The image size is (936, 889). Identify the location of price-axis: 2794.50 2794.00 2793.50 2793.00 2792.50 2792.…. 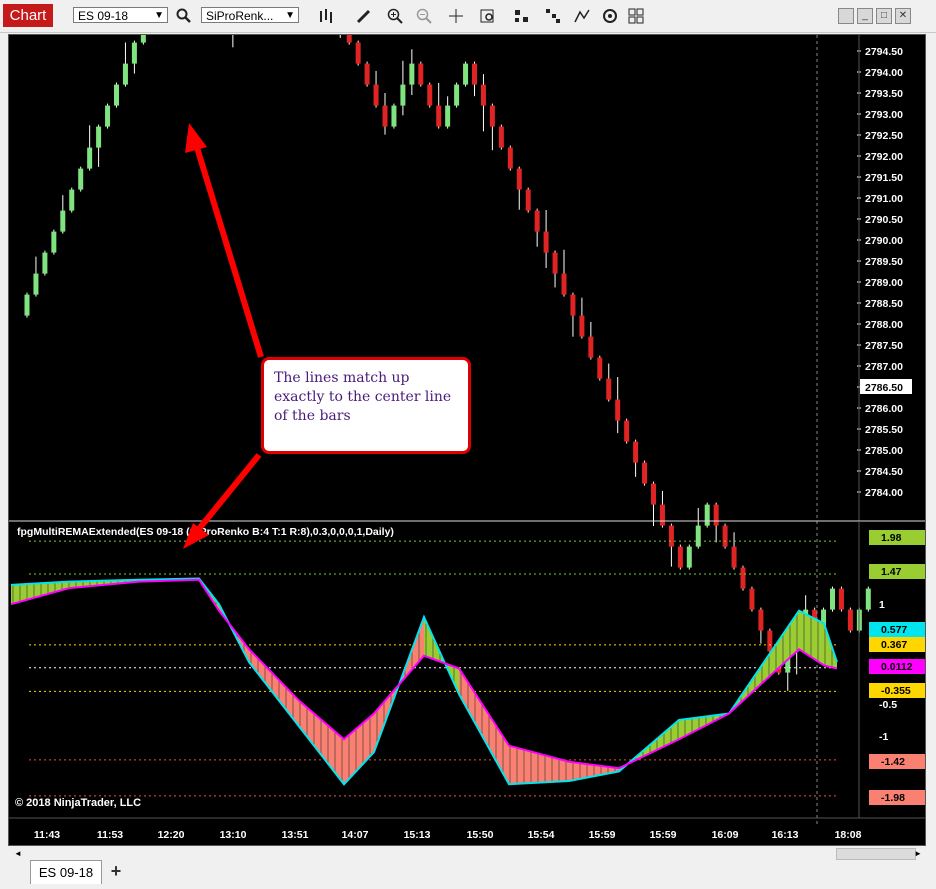
(884, 278).